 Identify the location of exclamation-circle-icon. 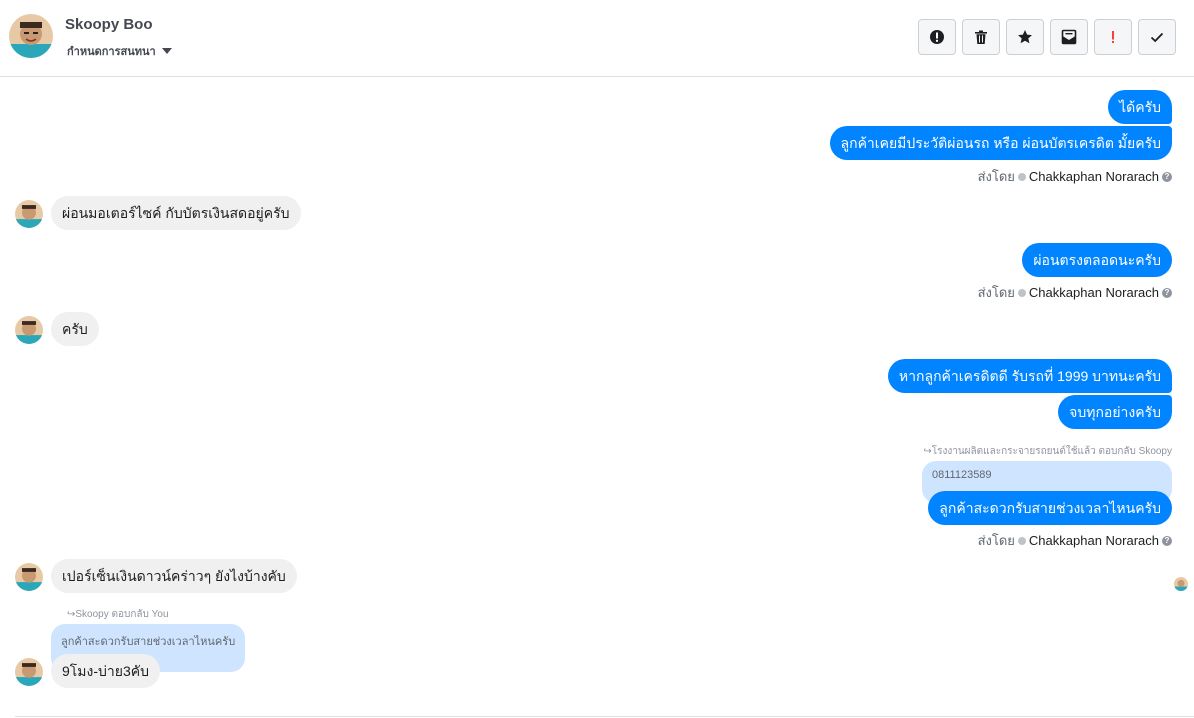
(937, 37).